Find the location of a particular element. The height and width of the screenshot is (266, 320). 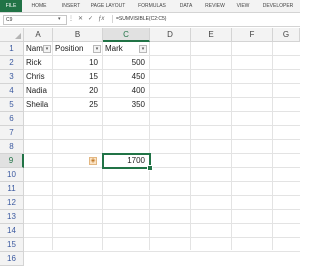

tab-home: HOME is located at coordinates (39, 6).